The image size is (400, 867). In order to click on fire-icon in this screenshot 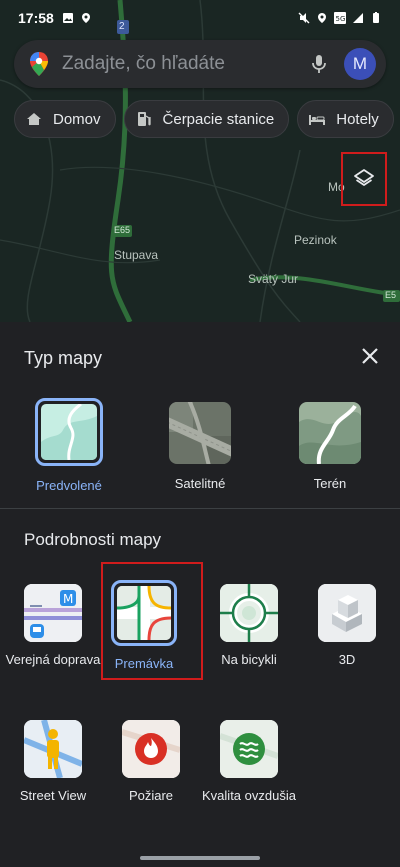, I will do `click(151, 749)`.